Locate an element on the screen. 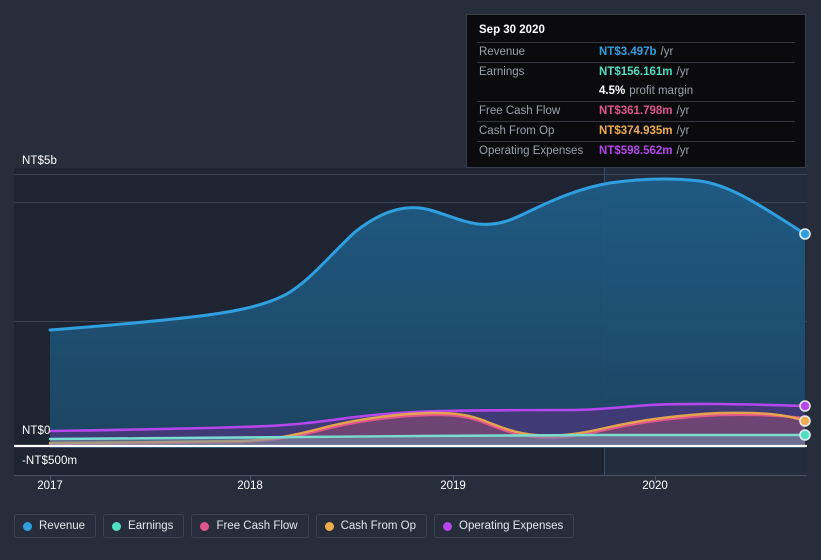 The height and width of the screenshot is (560, 821). endpoint-marker-cfo is located at coordinates (805, 421).